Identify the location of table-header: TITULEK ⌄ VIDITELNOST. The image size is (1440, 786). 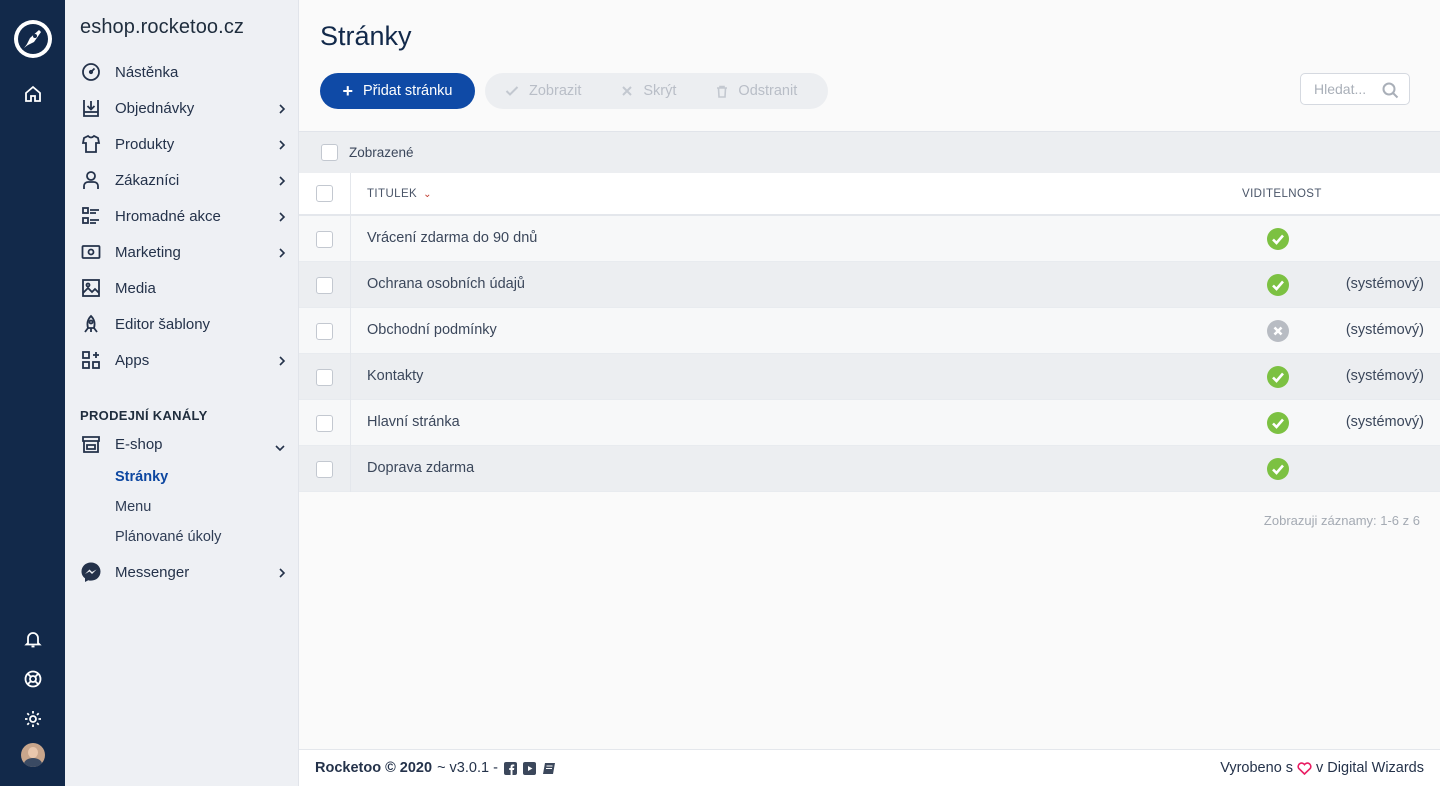
(869, 194).